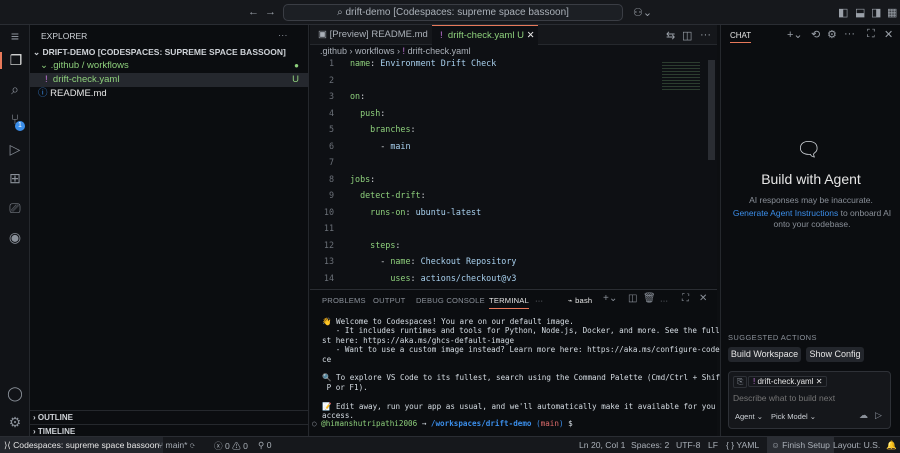 The width and height of the screenshot is (900, 453). I want to click on editor-scrollbar, so click(711, 110).